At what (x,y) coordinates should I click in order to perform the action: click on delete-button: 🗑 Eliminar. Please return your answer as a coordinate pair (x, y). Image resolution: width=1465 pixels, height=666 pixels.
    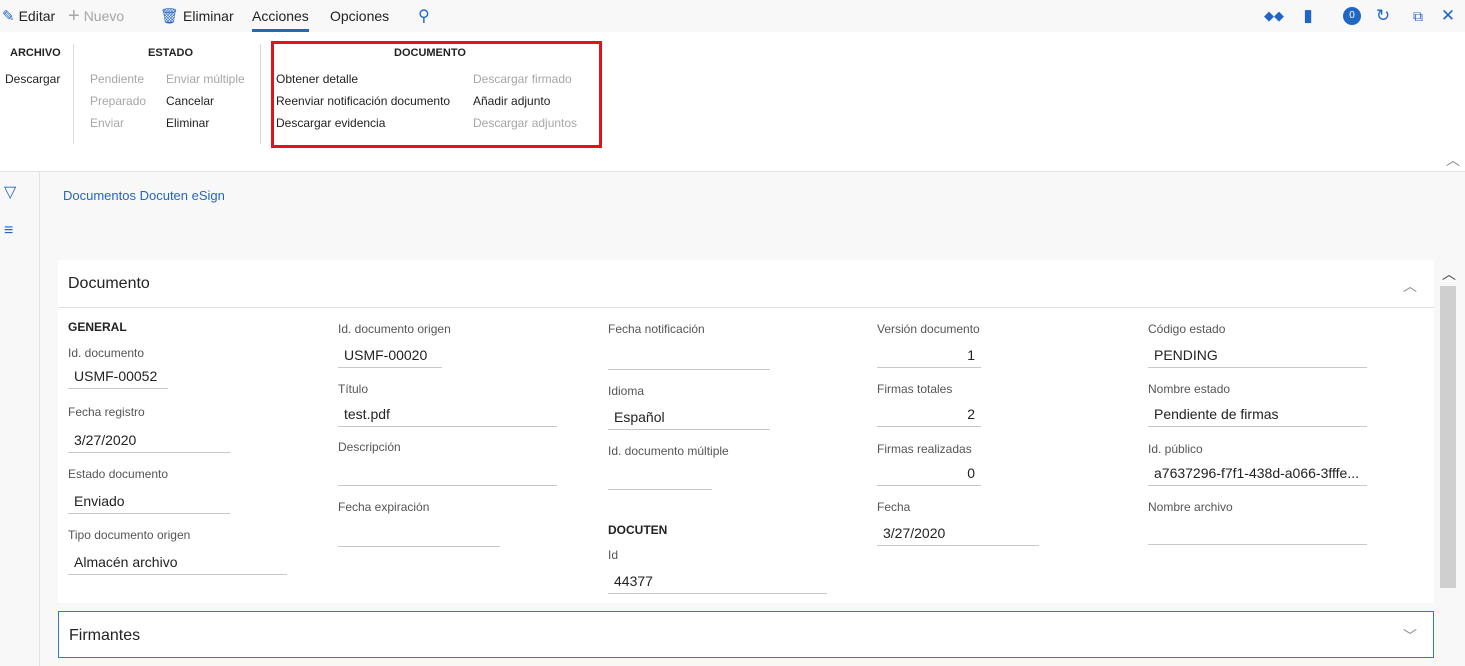
    Looking at the image, I should click on (197, 16).